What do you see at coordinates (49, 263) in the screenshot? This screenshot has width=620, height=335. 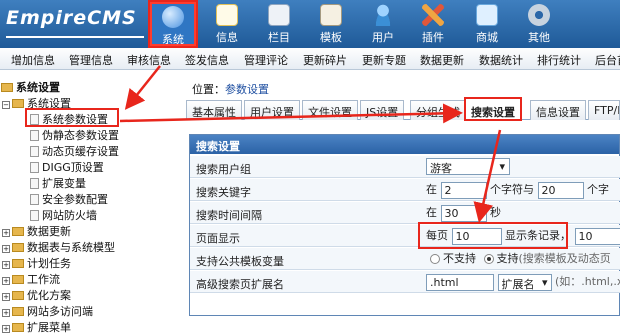 I see `tree-folder-label: 计划任务` at bounding box center [49, 263].